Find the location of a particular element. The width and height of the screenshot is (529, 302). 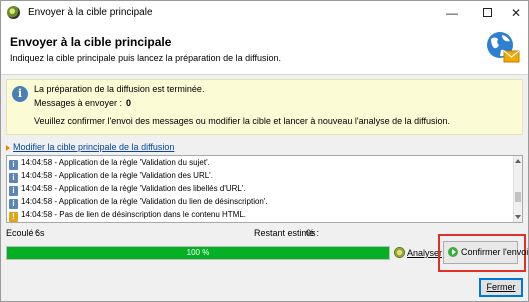

elapsed-label: Ecoulé : is located at coordinates (22, 233).